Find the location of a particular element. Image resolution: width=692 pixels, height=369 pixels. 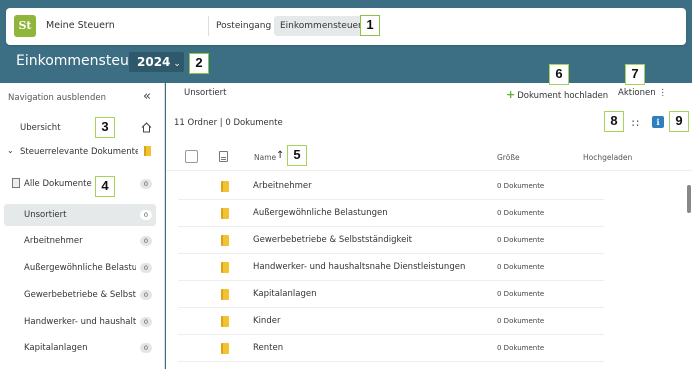

callout-8: 8 is located at coordinates (614, 121).